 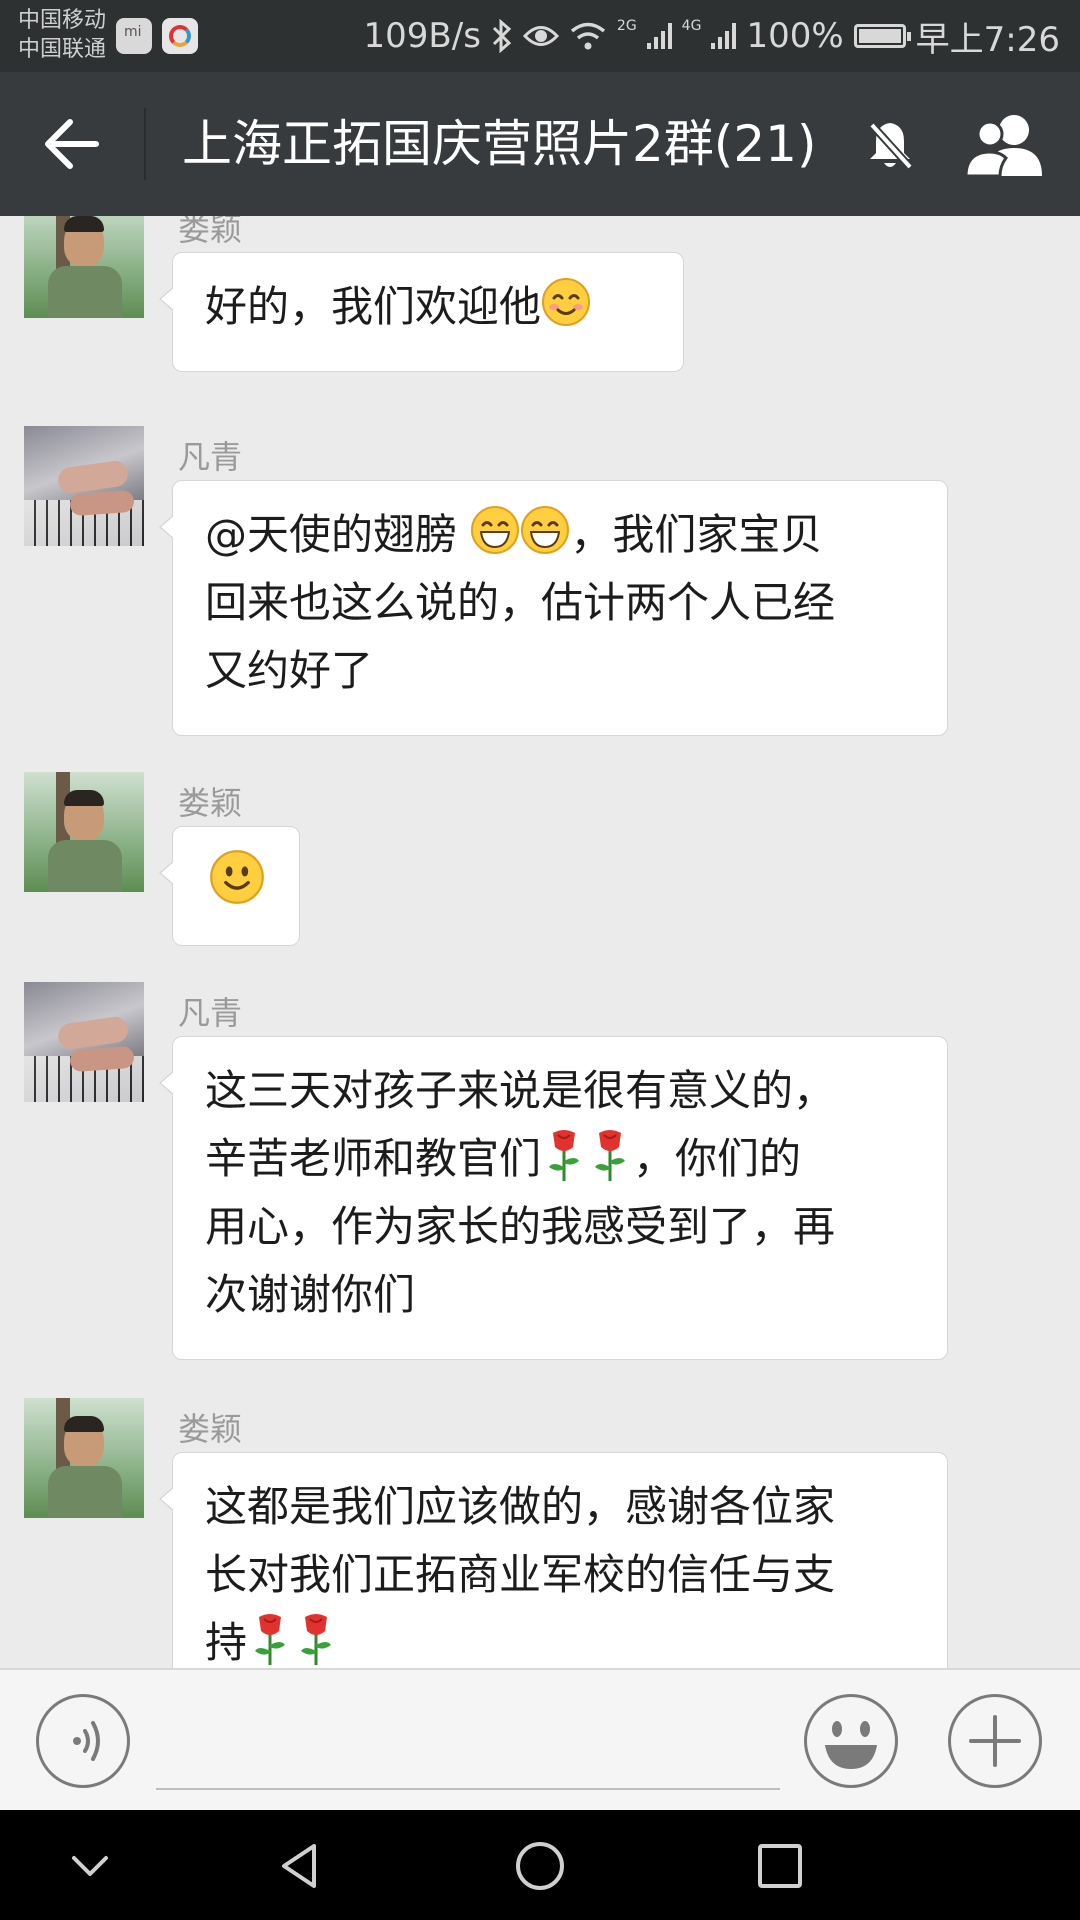 What do you see at coordinates (289, 670) in the screenshot?
I see `message-line: 又约好了` at bounding box center [289, 670].